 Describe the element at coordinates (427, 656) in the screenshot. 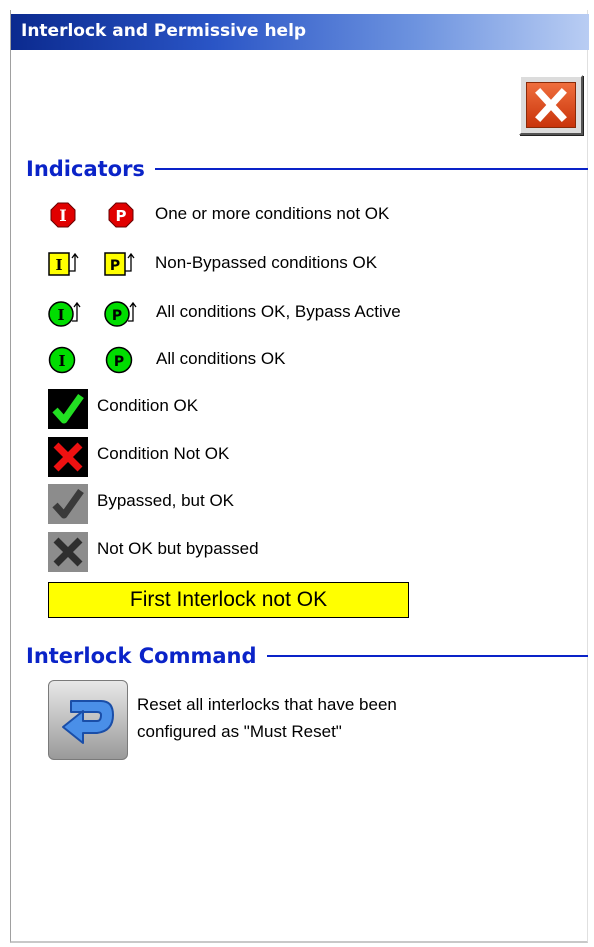

I see `command-heading-rule` at that location.